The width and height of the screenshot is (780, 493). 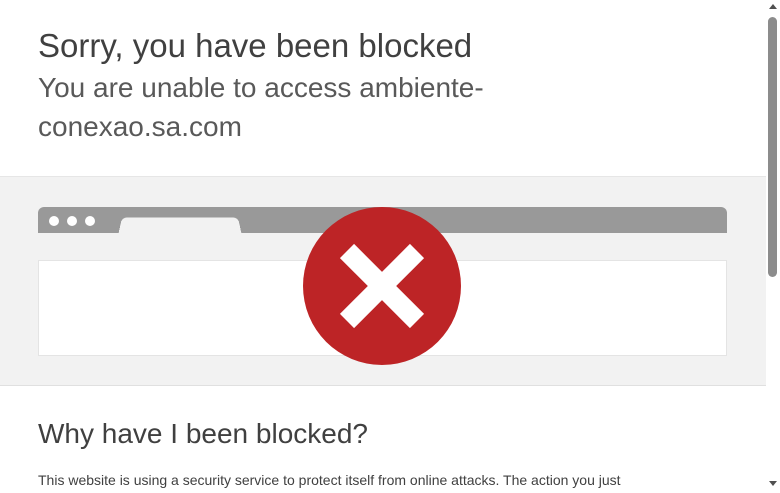 What do you see at coordinates (773, 6) in the screenshot?
I see `scroll-up-arrow-icon` at bounding box center [773, 6].